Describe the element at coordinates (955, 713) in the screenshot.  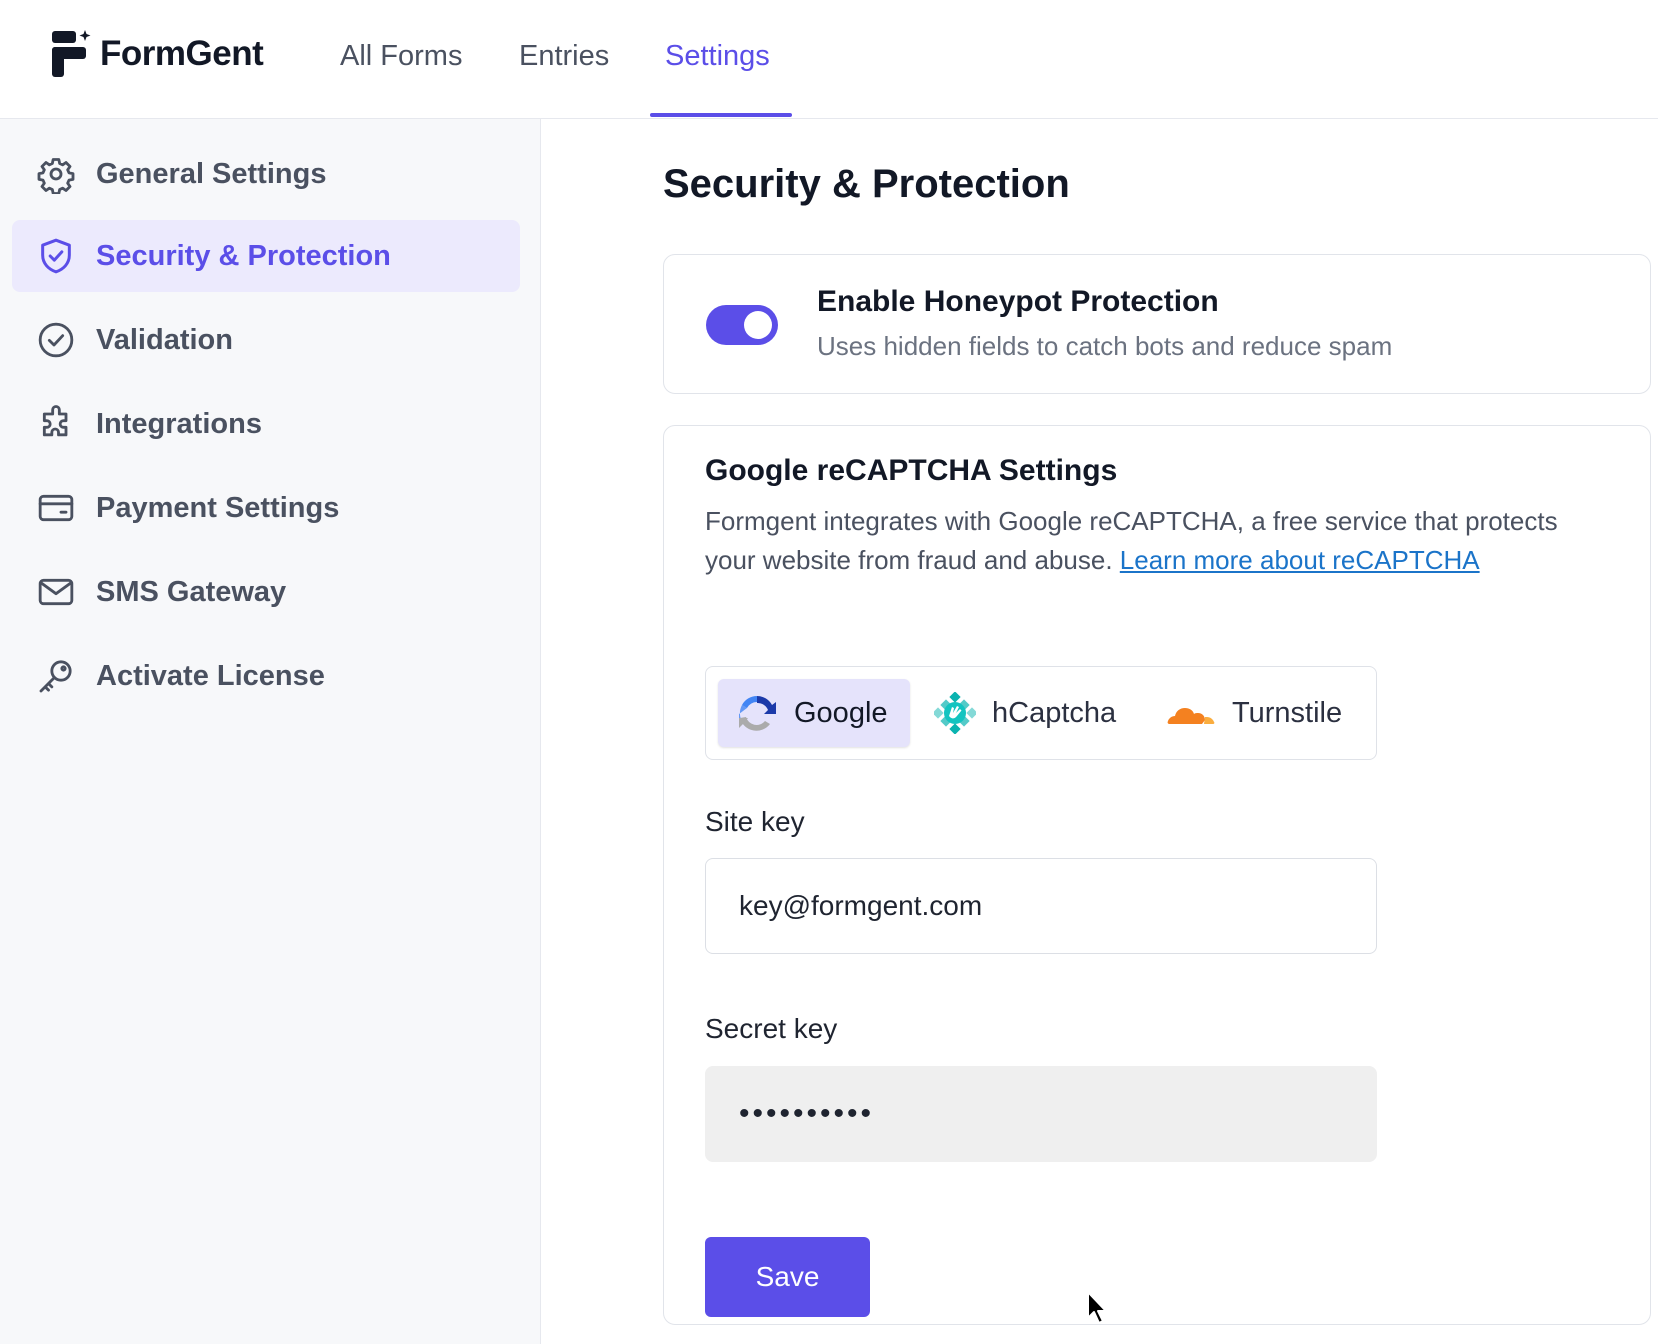
I see `hcaptcha-icon` at that location.